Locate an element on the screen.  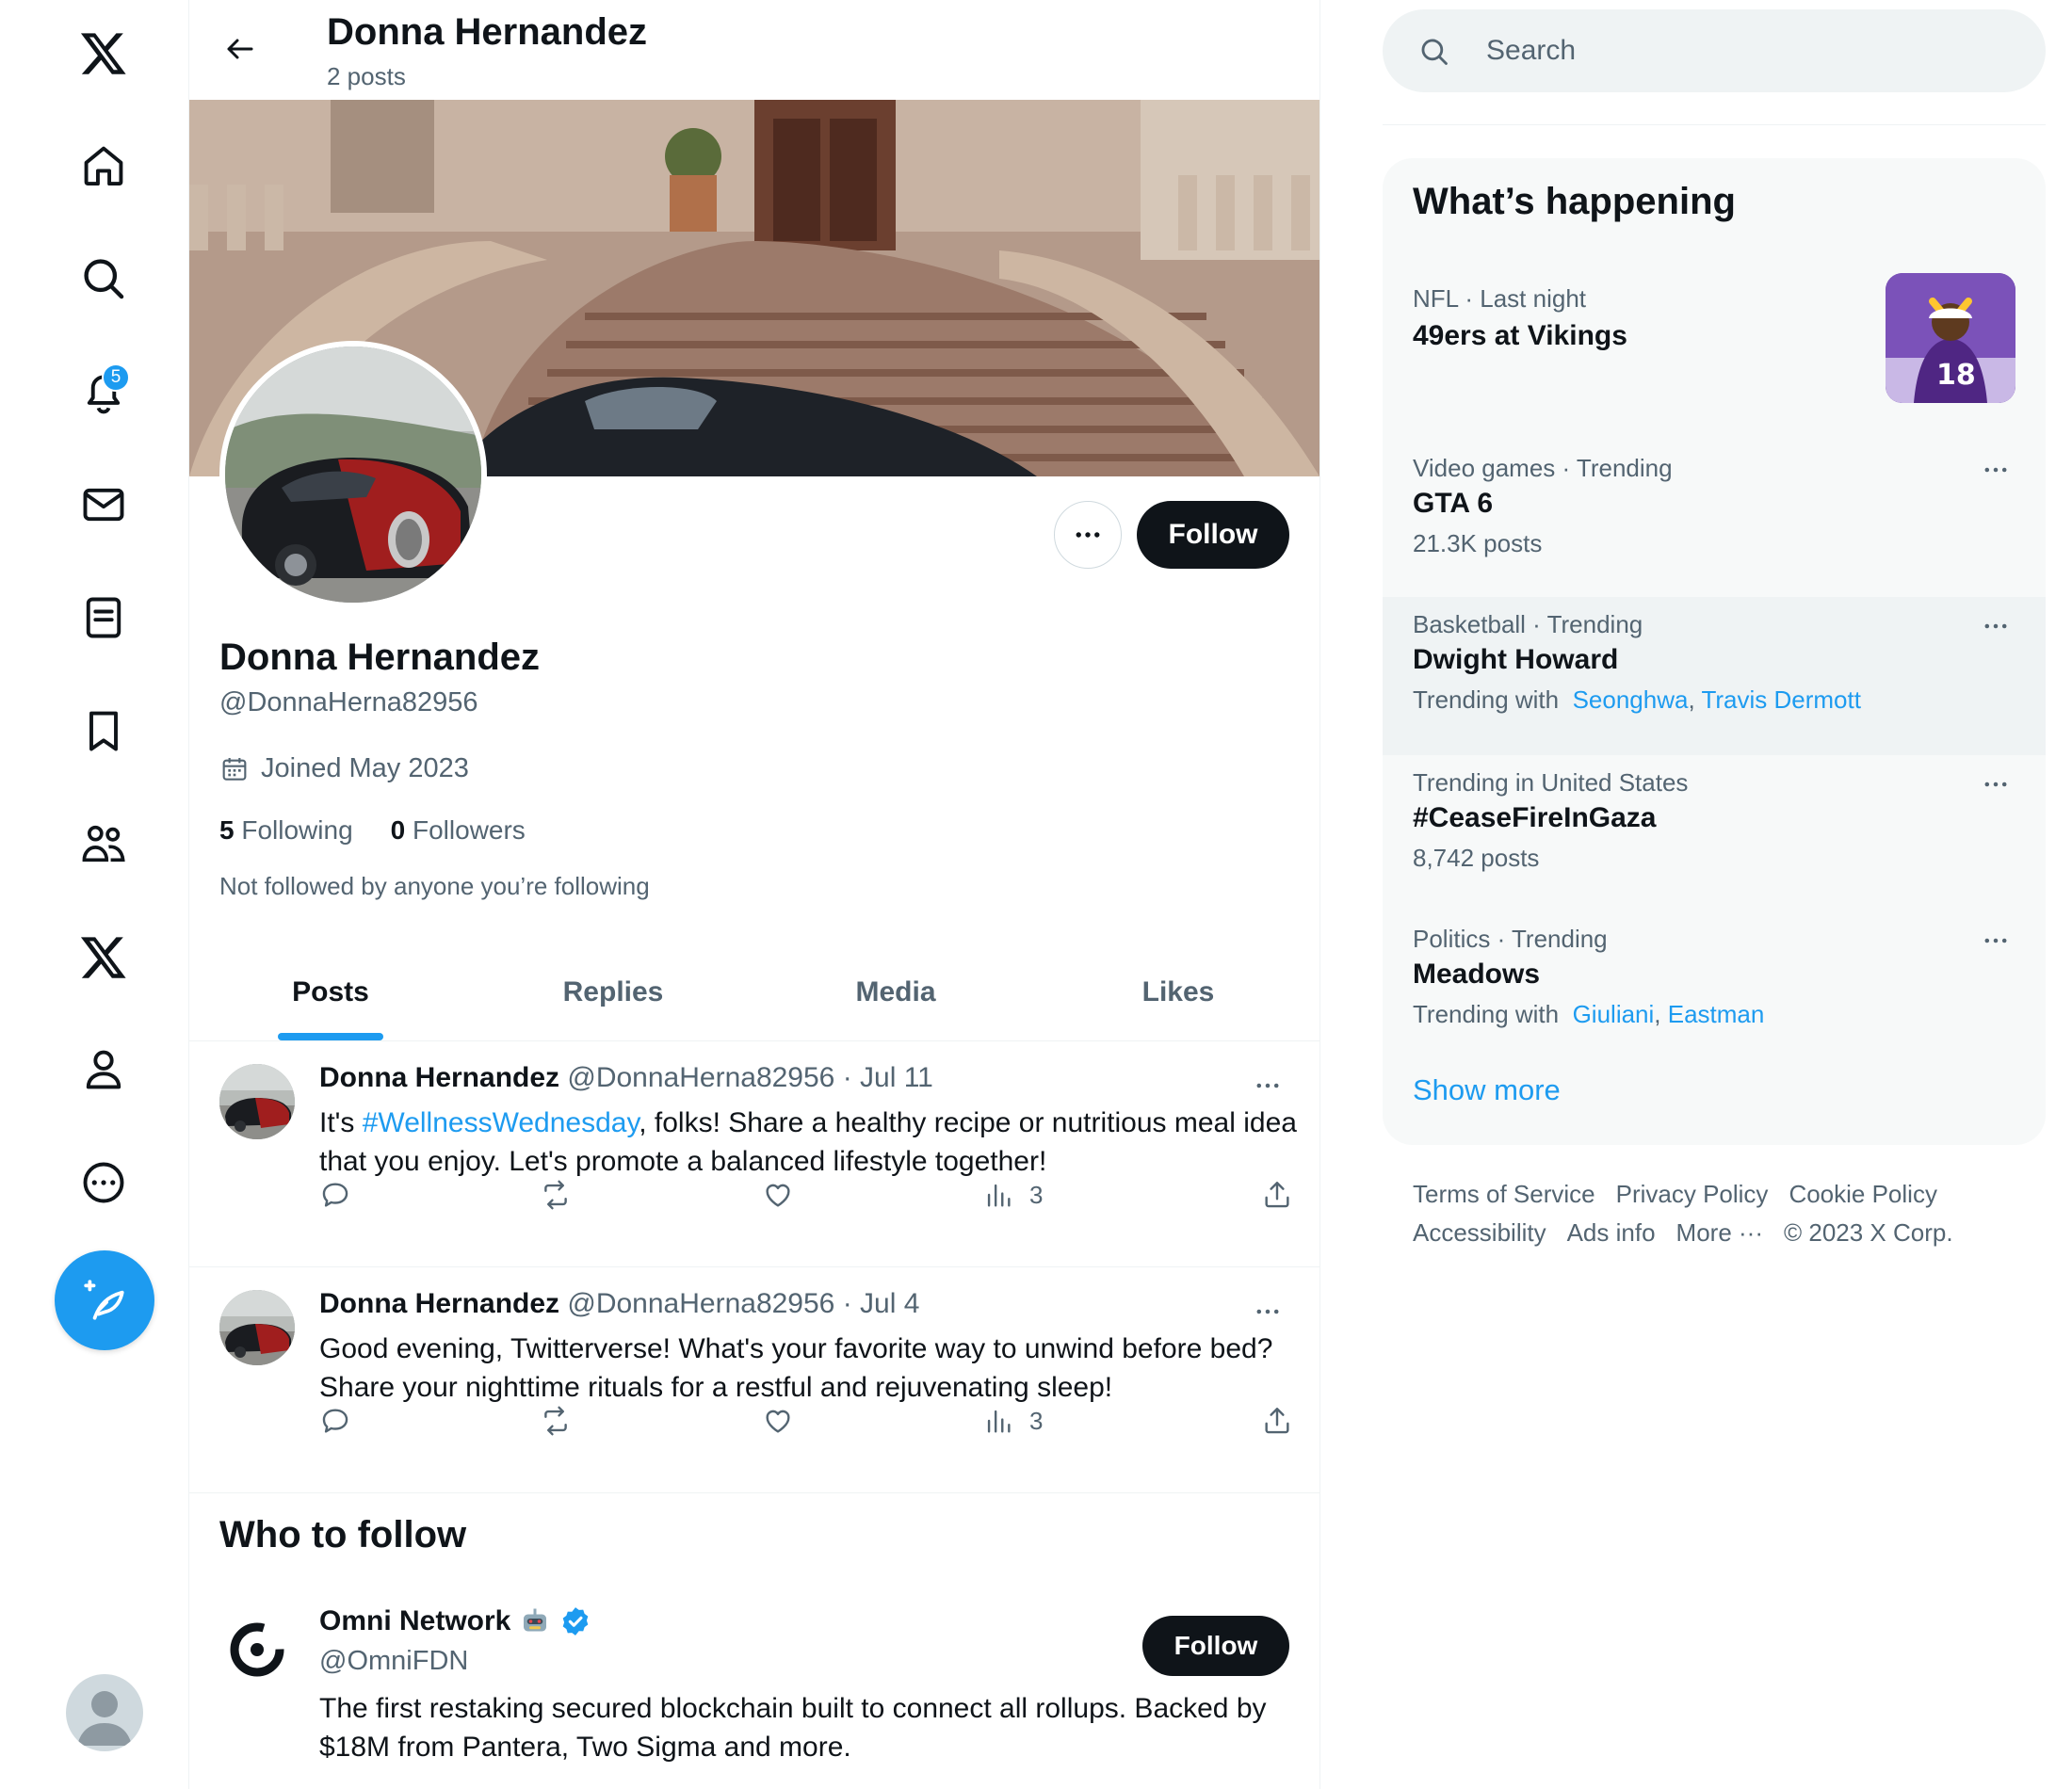
profile-more-options-button is located at coordinates (1088, 535).